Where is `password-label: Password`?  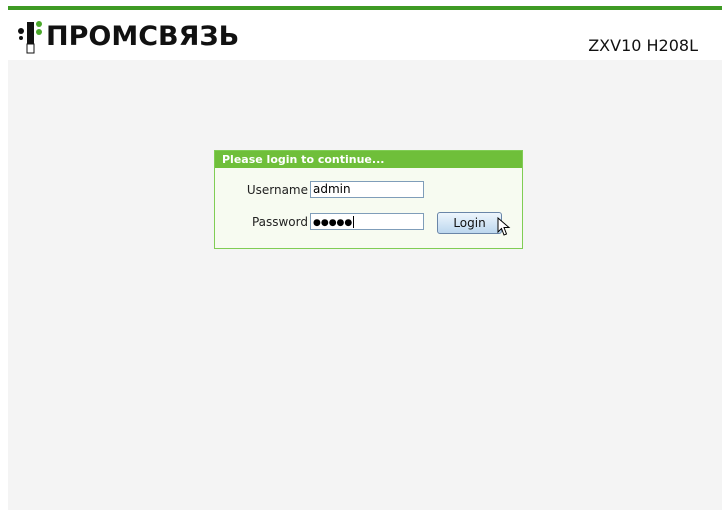
password-label: Password is located at coordinates (279, 222).